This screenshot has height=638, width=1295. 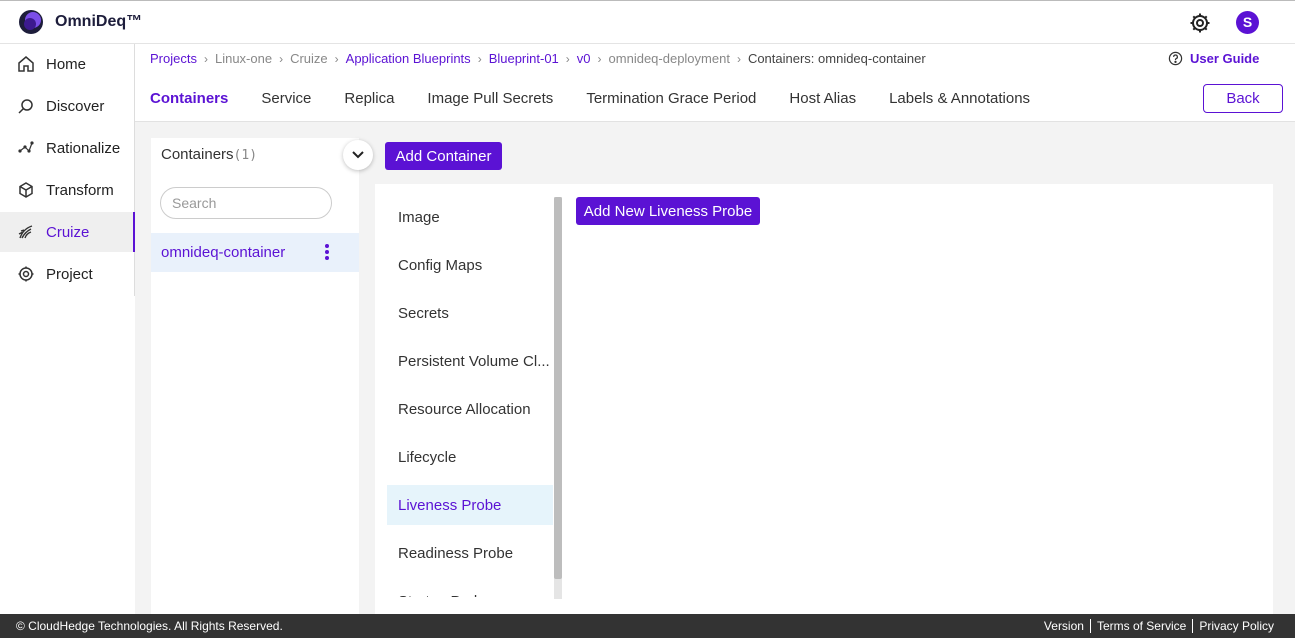 I want to click on sidebar-item-rationalize: Rationalize, so click(x=67, y=148).